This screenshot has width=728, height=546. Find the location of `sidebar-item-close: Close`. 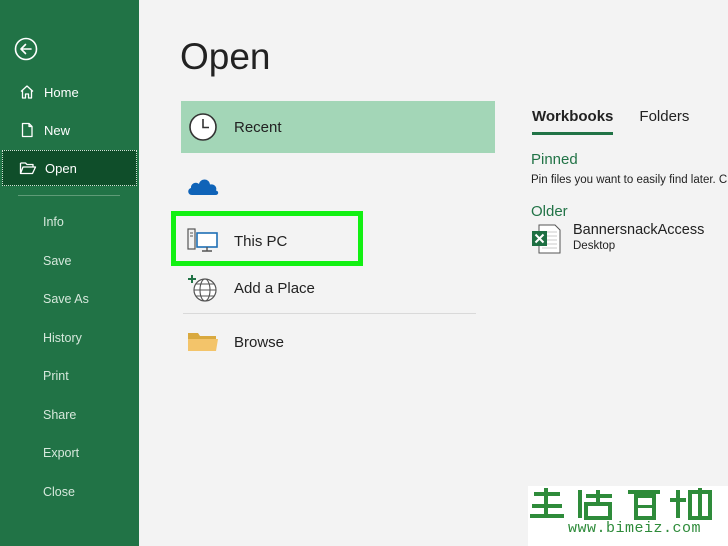

sidebar-item-close: Close is located at coordinates (59, 492).